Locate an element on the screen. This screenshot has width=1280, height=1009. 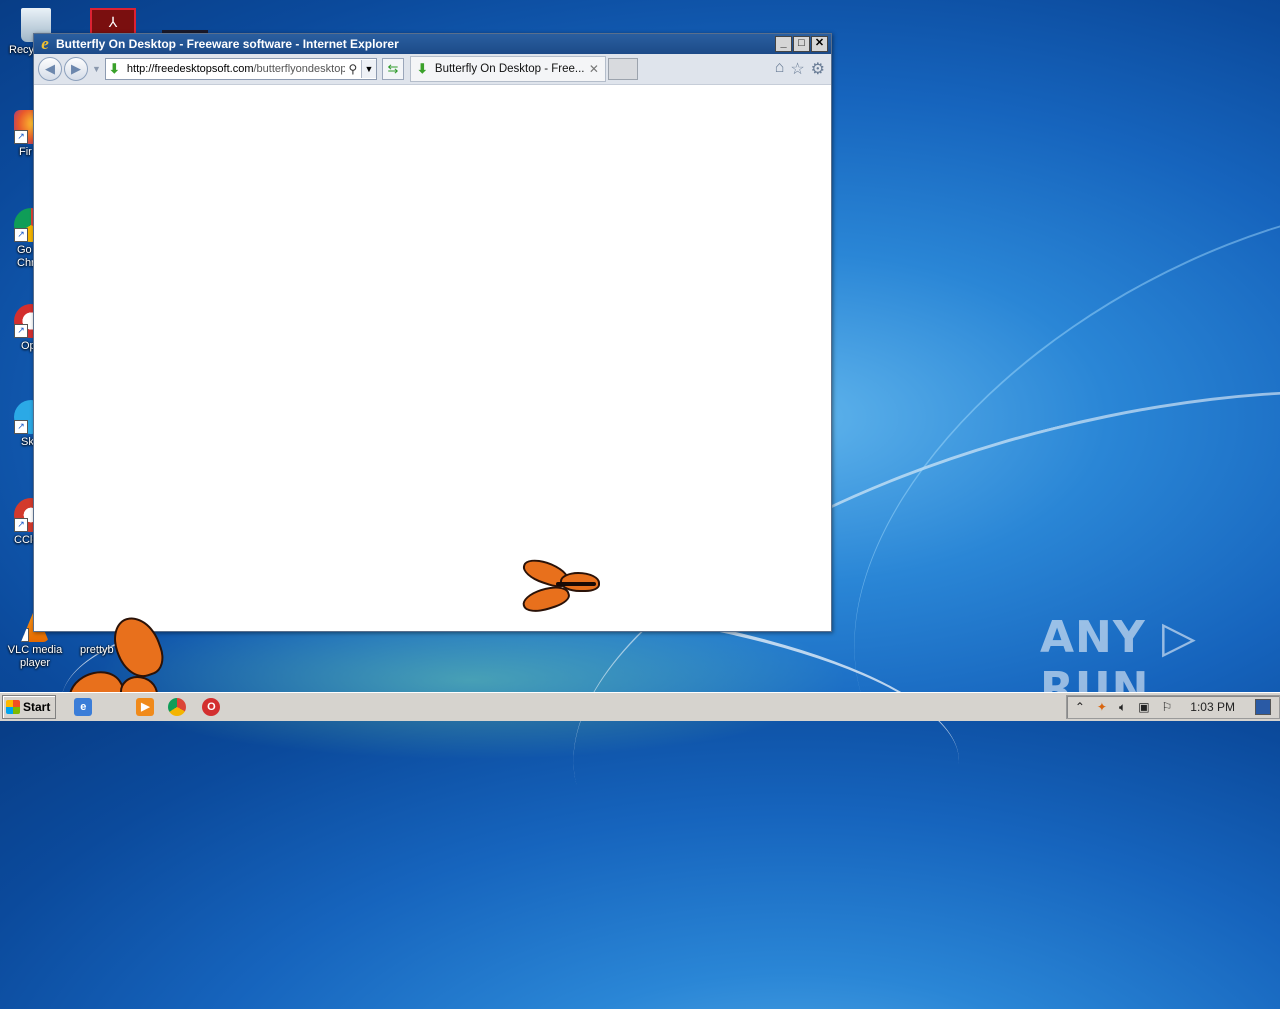
butterfly-wing is located at coordinates (138, 647).